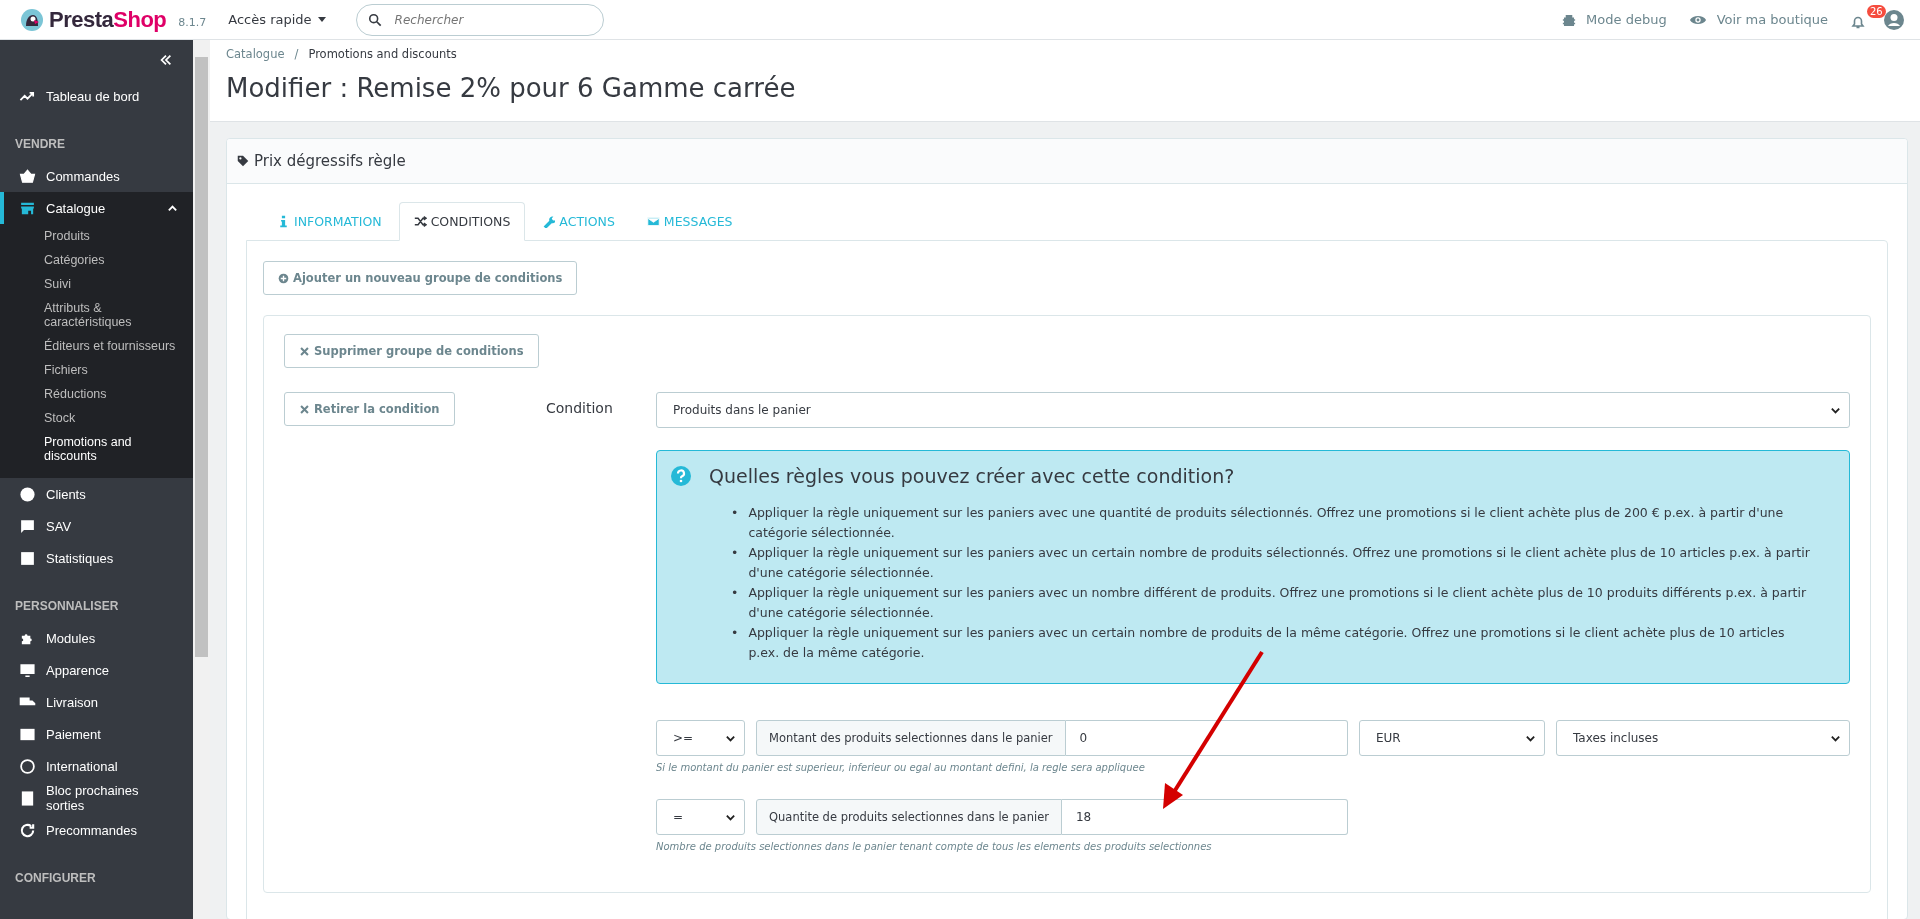 The height and width of the screenshot is (919, 1920). What do you see at coordinates (411, 351) in the screenshot?
I see `delete-group-button: Supprimer groupe de conditions` at bounding box center [411, 351].